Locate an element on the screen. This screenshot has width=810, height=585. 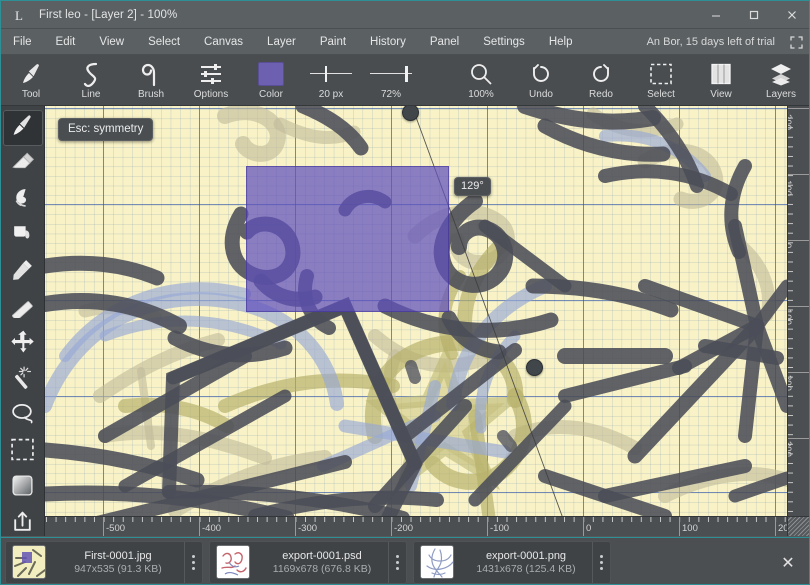
toolbar-redo: Redo is located at coordinates (601, 80).